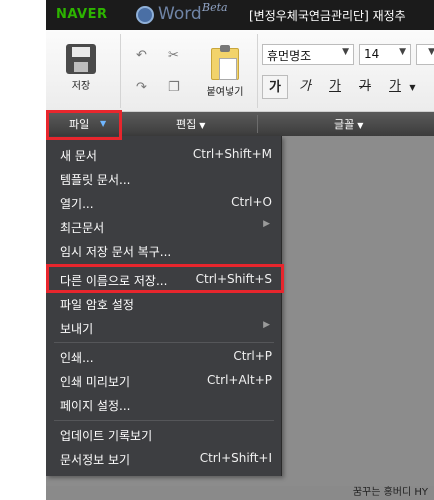 The width and height of the screenshot is (434, 500). I want to click on font-color-dropdown: ▼, so click(412, 87).